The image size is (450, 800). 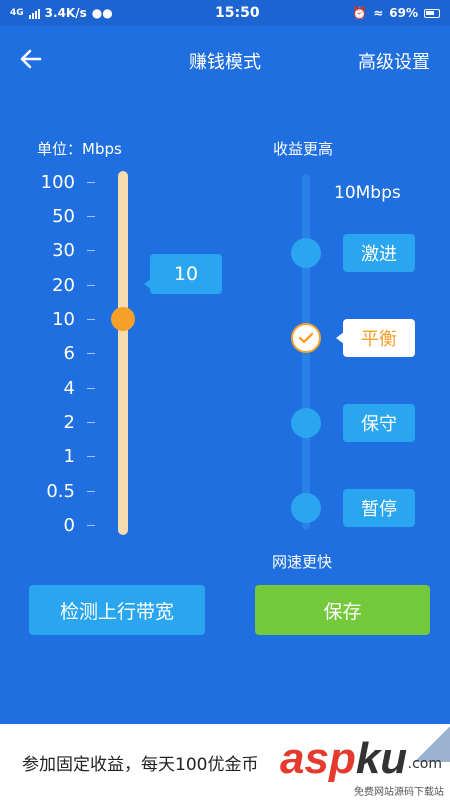 What do you see at coordinates (399, 792) in the screenshot?
I see `watermark-caption: 免费网站源码下载站` at bounding box center [399, 792].